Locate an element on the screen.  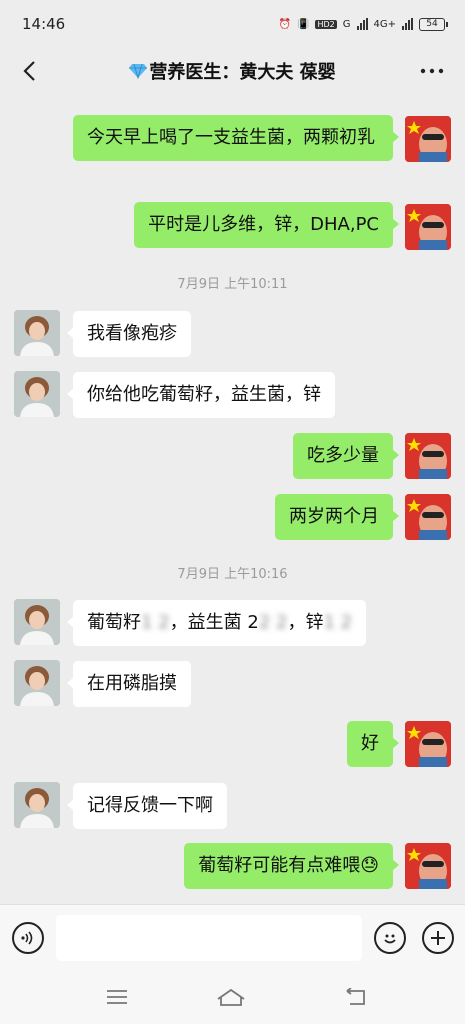
message-bubble-me: 两岁两个月 is located at coordinates (337, 517).